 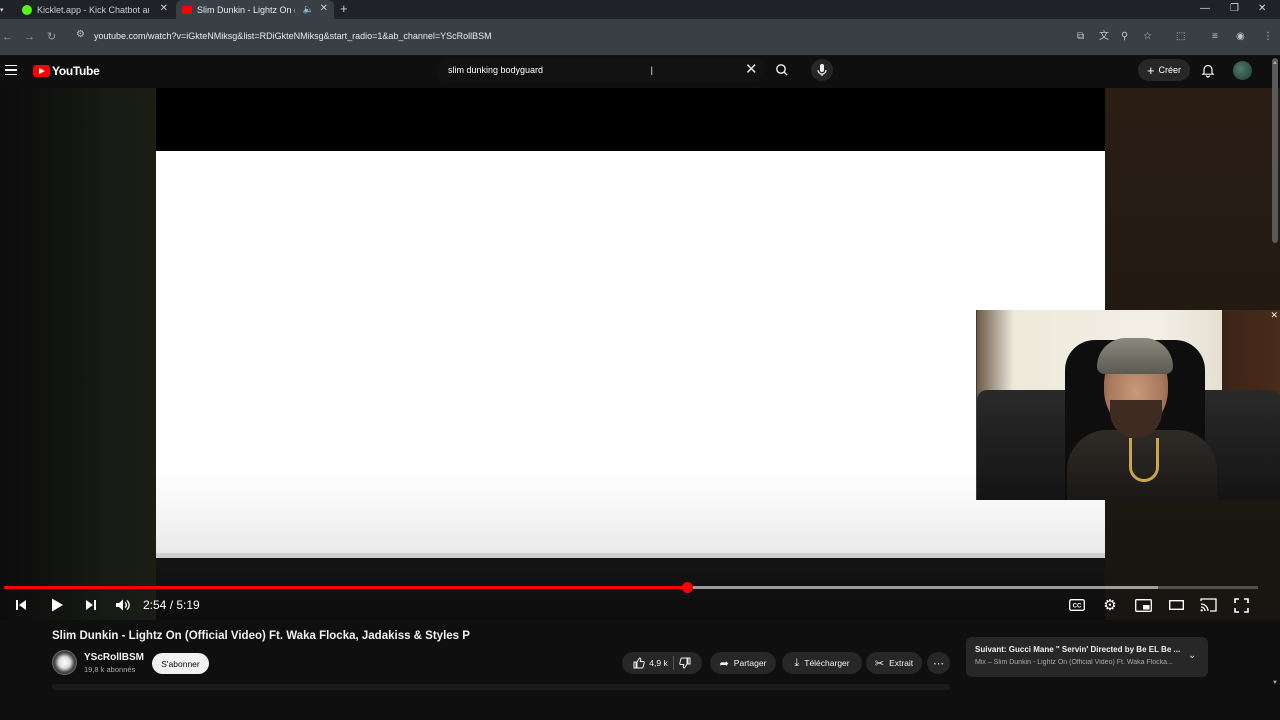 I want to click on search-button, so click(x=782, y=70).